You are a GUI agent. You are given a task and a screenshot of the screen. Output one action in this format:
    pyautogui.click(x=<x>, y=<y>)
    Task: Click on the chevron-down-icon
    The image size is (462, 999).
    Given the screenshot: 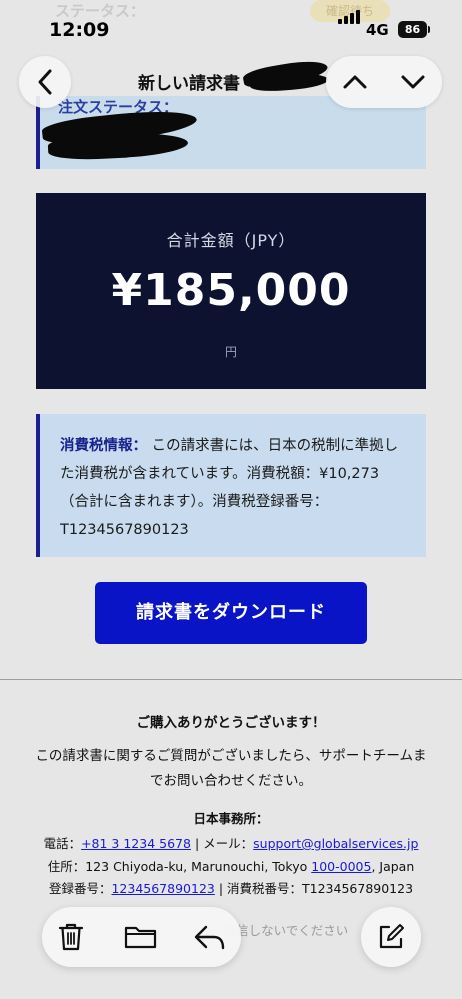 What is the action you would take?
    pyautogui.click(x=413, y=82)
    